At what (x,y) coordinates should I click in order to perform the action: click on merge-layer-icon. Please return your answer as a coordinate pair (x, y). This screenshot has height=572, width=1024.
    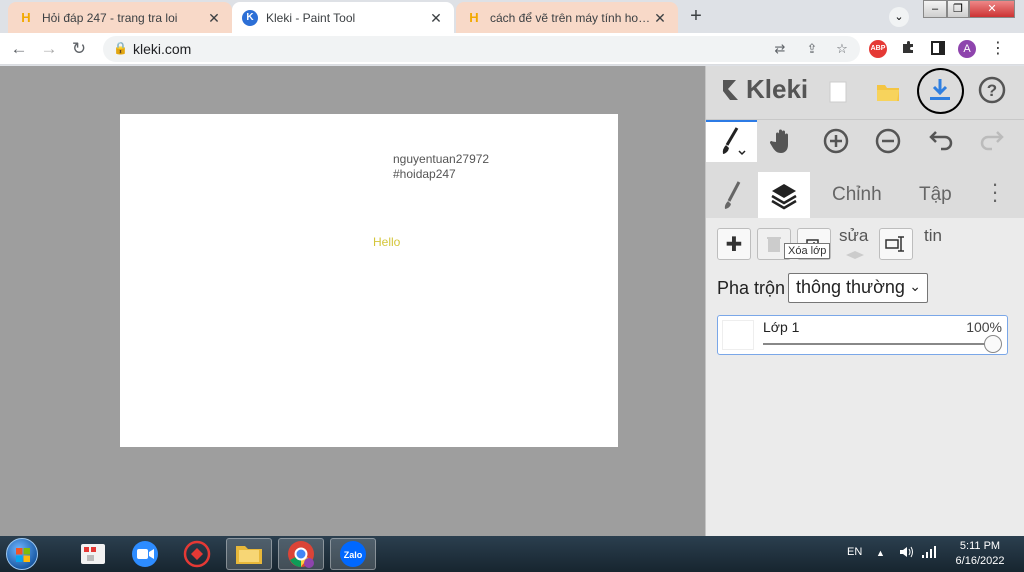
    Looking at the image, I should click on (855, 253).